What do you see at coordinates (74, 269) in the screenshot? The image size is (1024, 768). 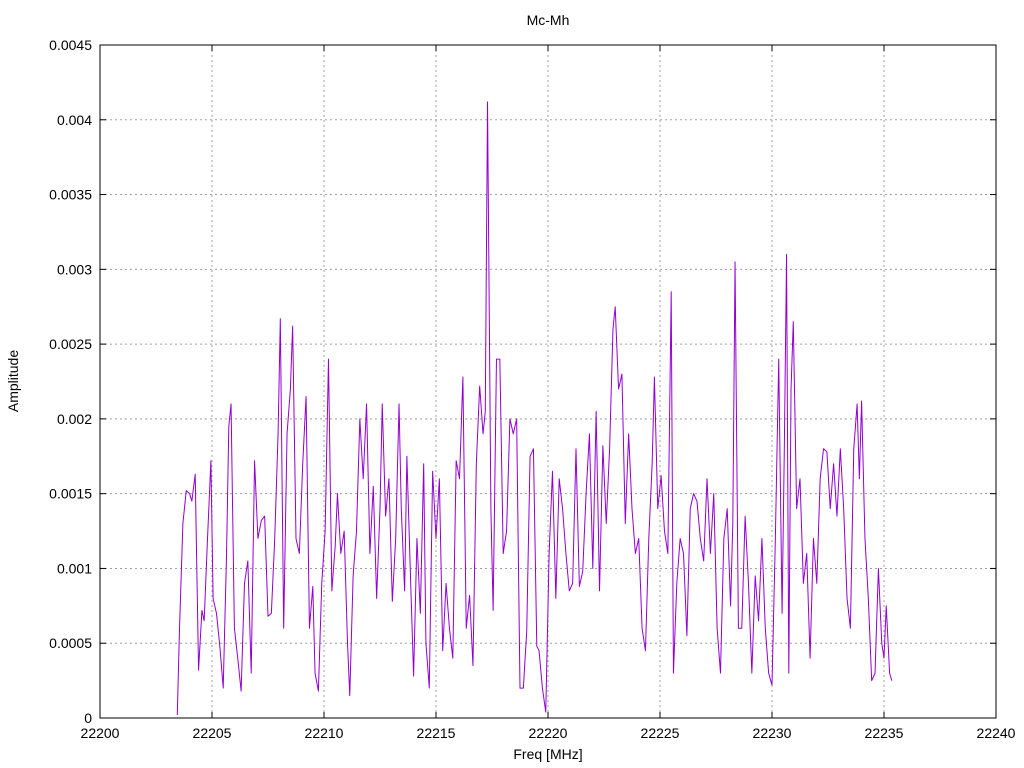 I see `y-tick-label: 0.003` at bounding box center [74, 269].